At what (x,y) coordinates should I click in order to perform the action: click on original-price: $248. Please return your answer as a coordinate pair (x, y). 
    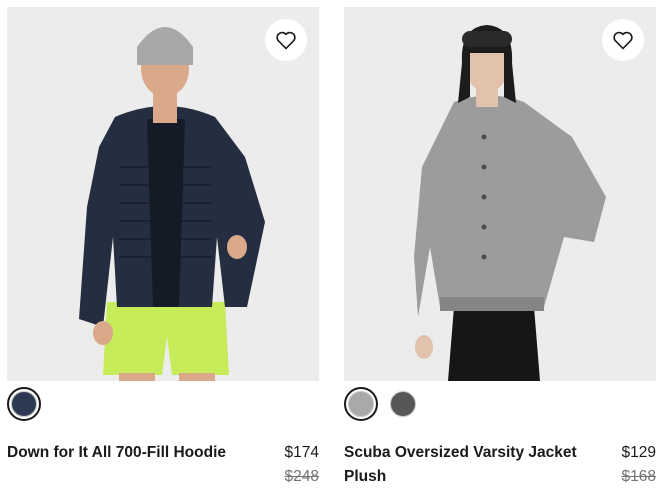
    Looking at the image, I should click on (301, 476).